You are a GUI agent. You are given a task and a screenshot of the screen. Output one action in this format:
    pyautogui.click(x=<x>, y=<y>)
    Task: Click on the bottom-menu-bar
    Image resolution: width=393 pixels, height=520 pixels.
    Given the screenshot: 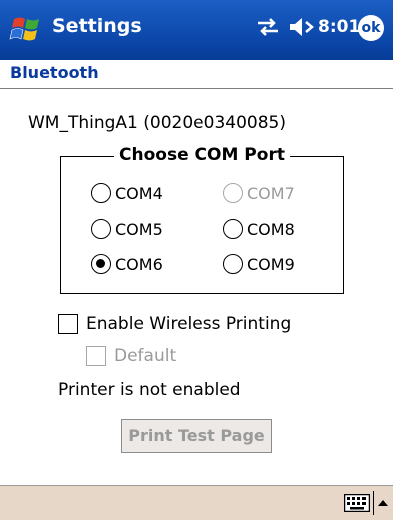 What is the action you would take?
    pyautogui.click(x=196, y=502)
    